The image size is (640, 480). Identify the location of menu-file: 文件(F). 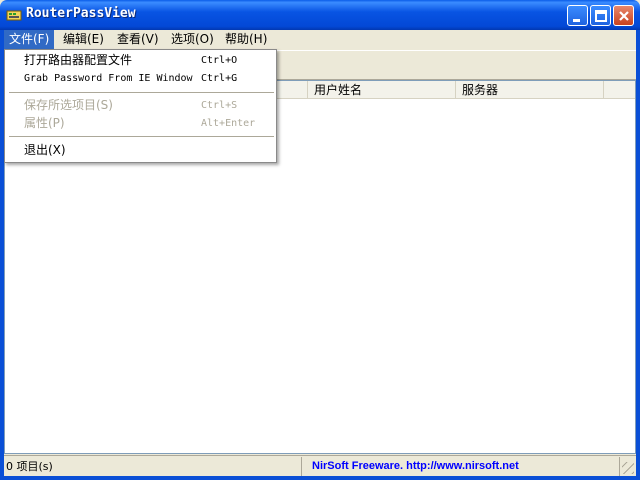
(29, 39).